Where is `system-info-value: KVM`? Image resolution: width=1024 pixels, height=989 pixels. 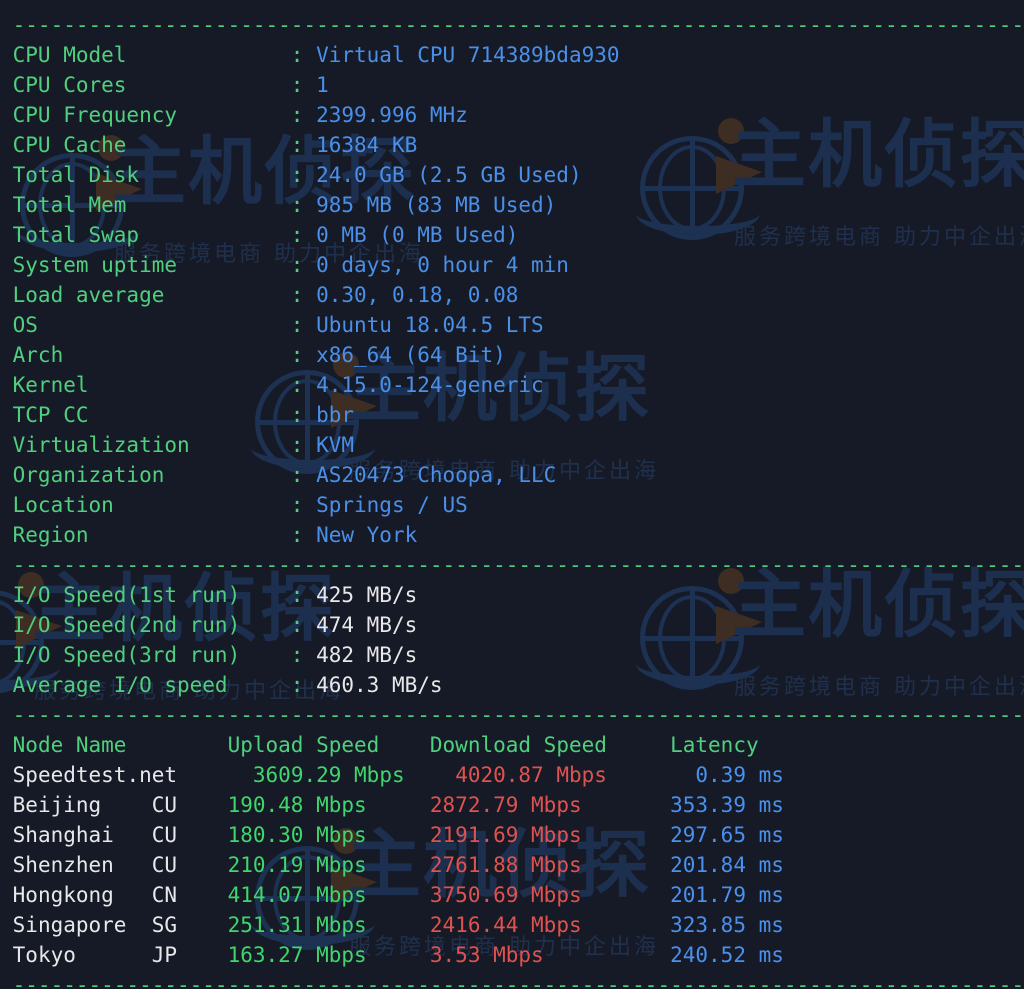
system-info-value: KVM is located at coordinates (335, 445).